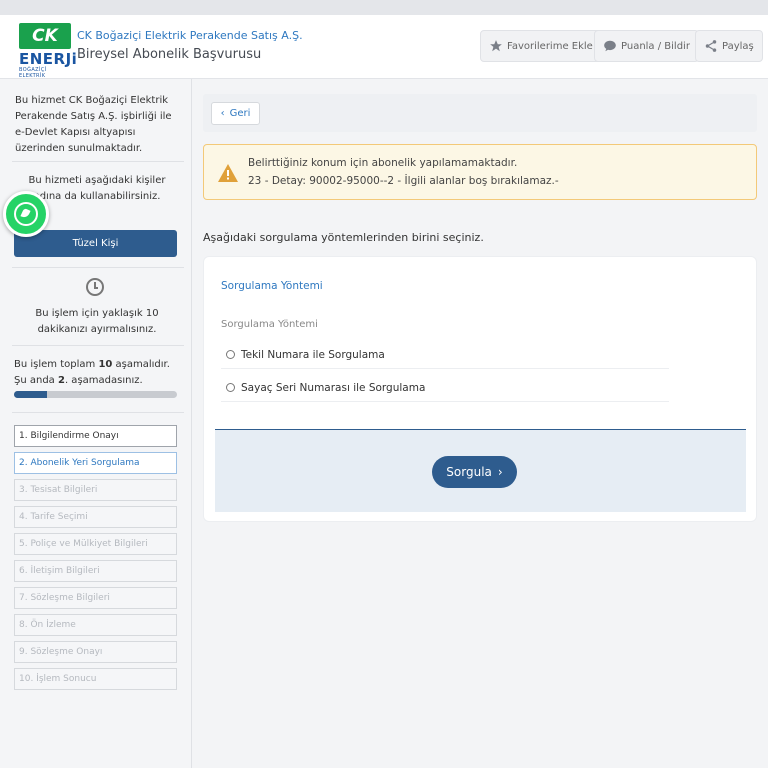  Describe the element at coordinates (103, 380) in the screenshot. I see `progress-suffix: . aşamadasınız.` at that location.